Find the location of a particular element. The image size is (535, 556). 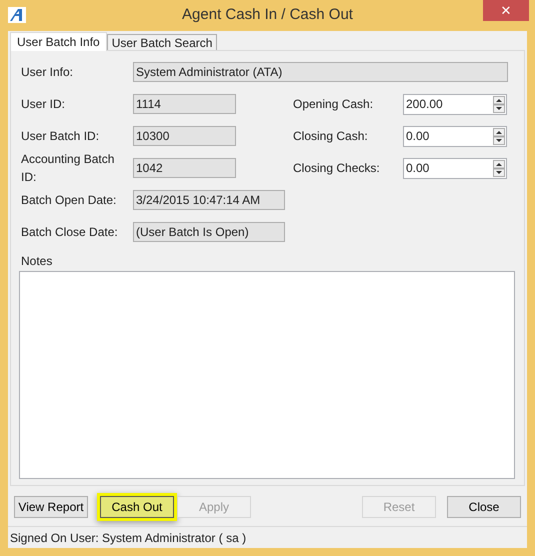

field-label: Batch Open Date: is located at coordinates (69, 200).